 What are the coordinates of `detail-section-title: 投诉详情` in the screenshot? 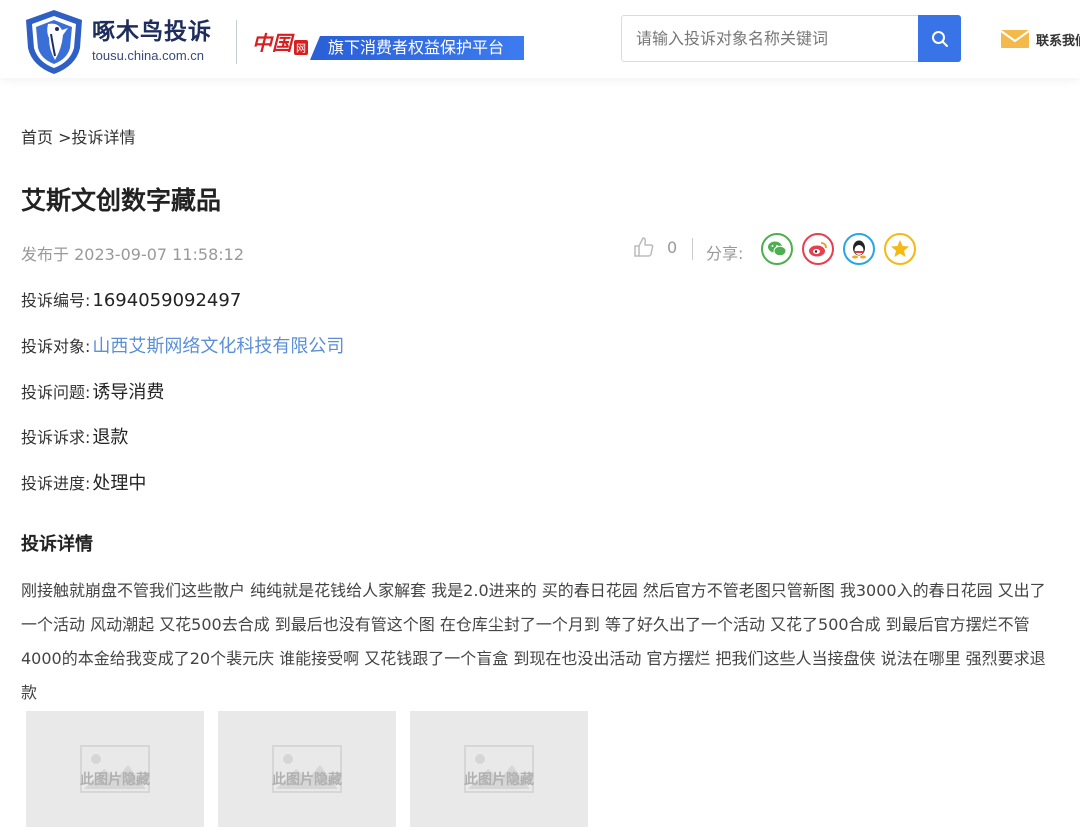 It's located at (57, 544).